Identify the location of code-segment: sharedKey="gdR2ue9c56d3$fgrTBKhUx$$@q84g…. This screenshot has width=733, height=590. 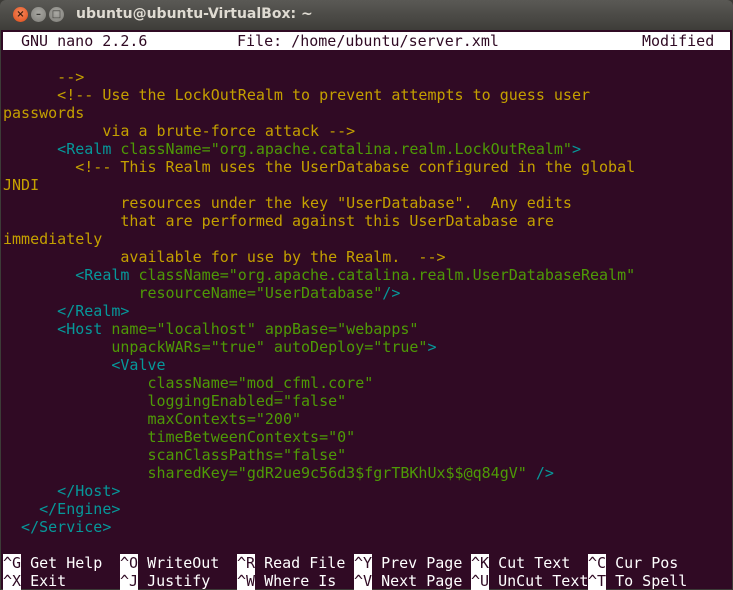
(265, 473).